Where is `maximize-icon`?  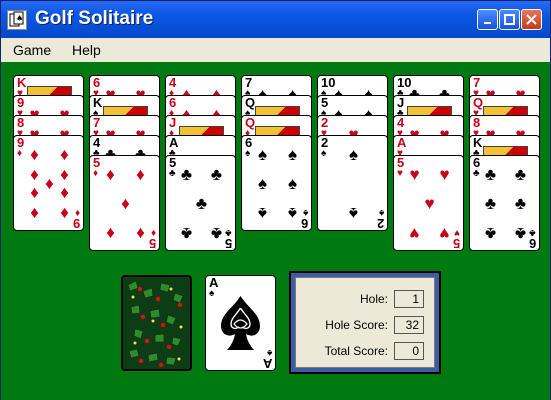
maximize-icon is located at coordinates (509, 19).